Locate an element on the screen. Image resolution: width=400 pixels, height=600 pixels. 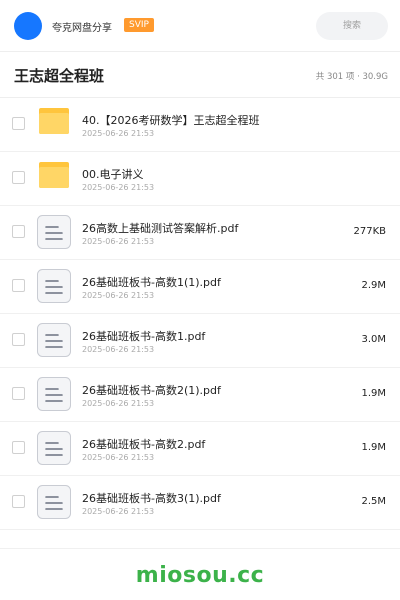
file-name: 40.【2026考研数学】王志超全程班 is located at coordinates (171, 120).